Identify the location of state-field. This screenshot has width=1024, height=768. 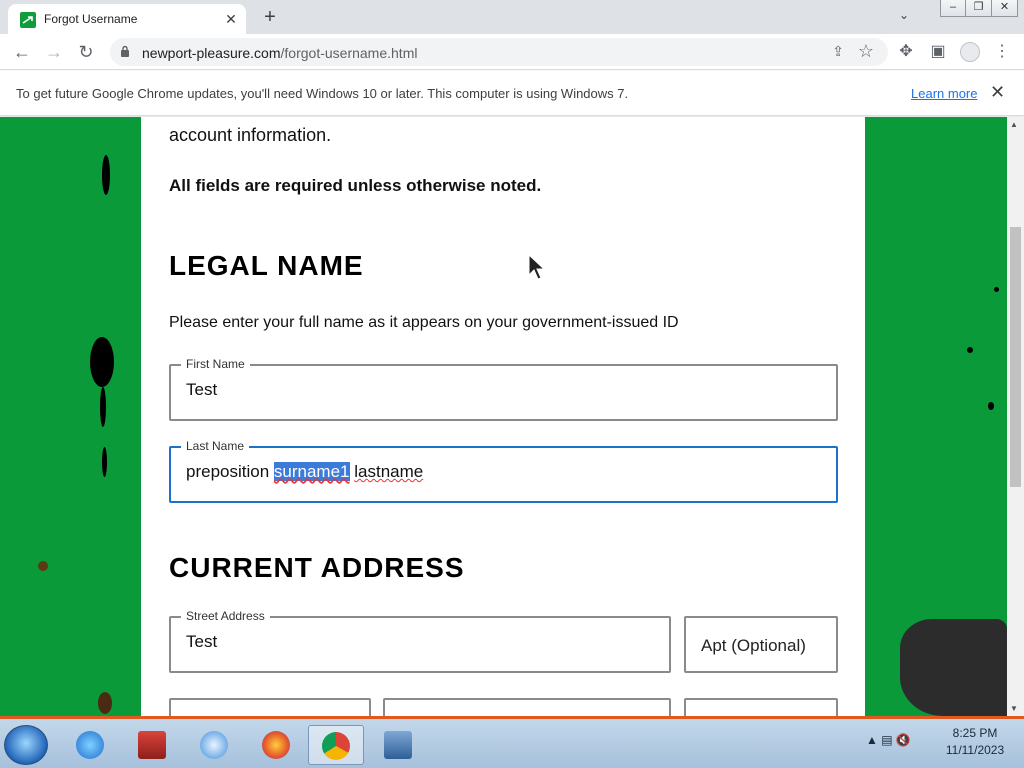
(527, 707).